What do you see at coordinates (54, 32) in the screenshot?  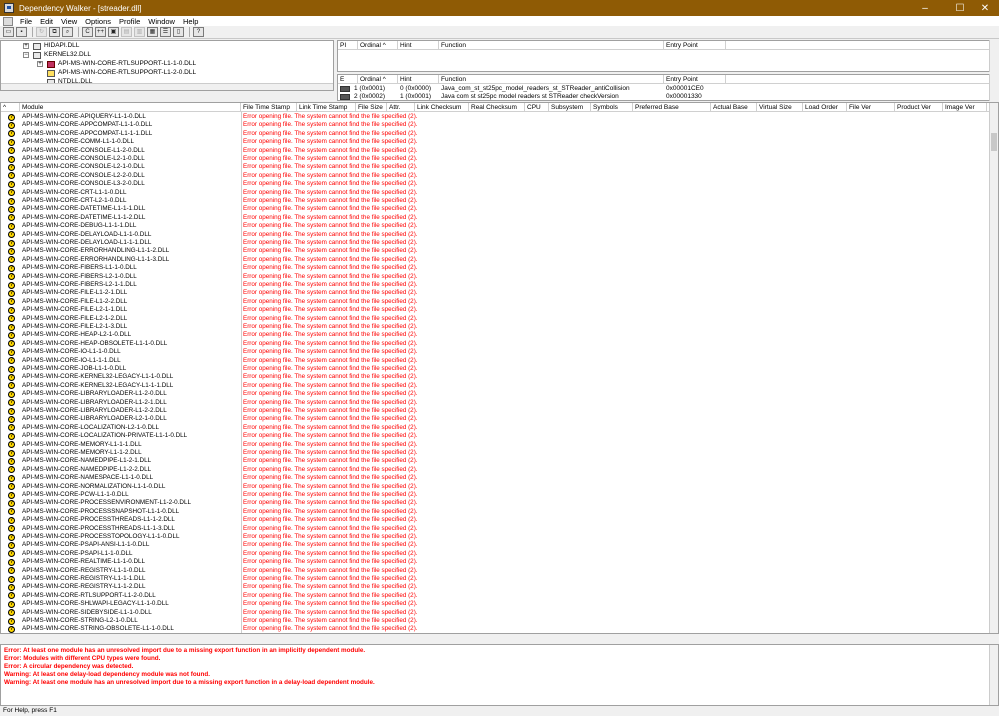 I see `copy-icon: ⧉` at bounding box center [54, 32].